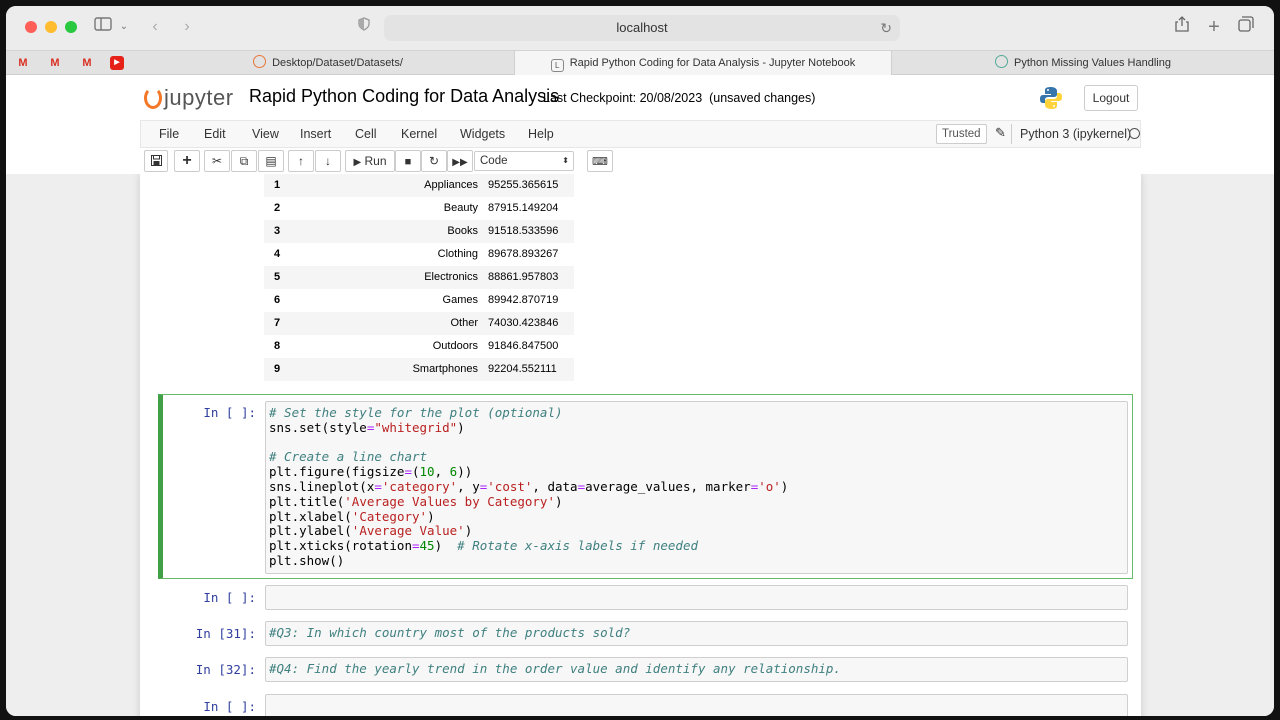  What do you see at coordinates (451, 277) in the screenshot?
I see `row-category: Electronics` at bounding box center [451, 277].